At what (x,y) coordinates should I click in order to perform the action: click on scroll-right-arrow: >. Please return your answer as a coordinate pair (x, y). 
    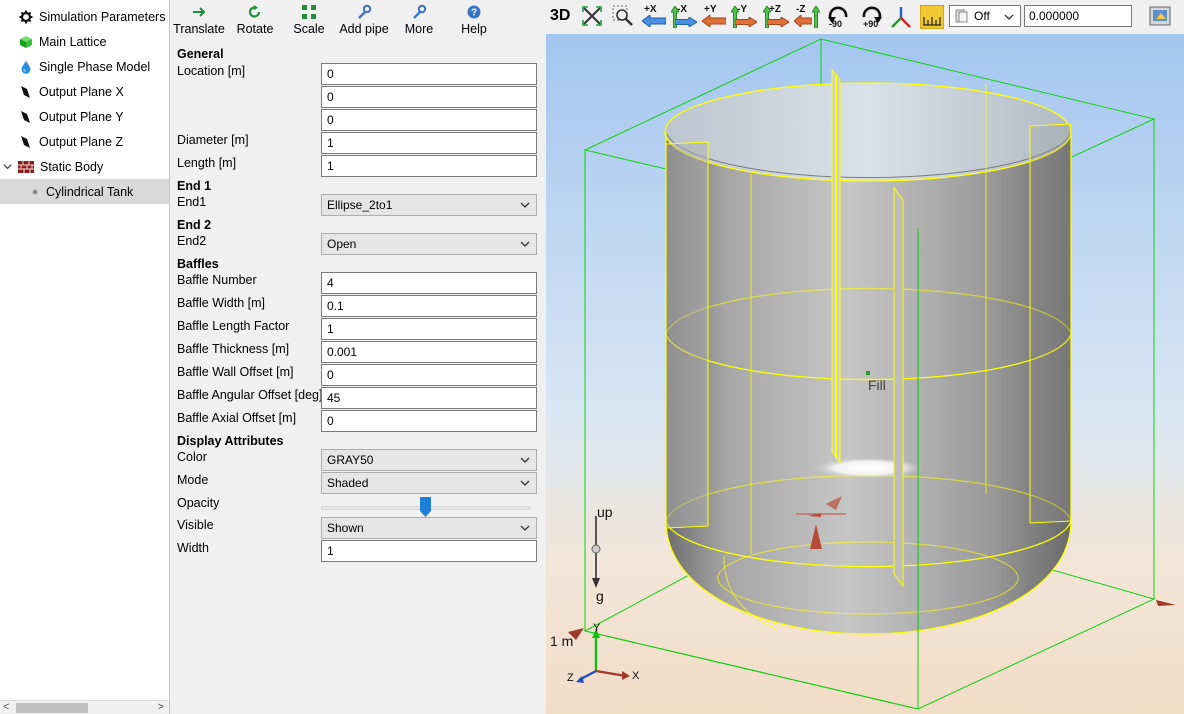
    Looking at the image, I should click on (161, 707).